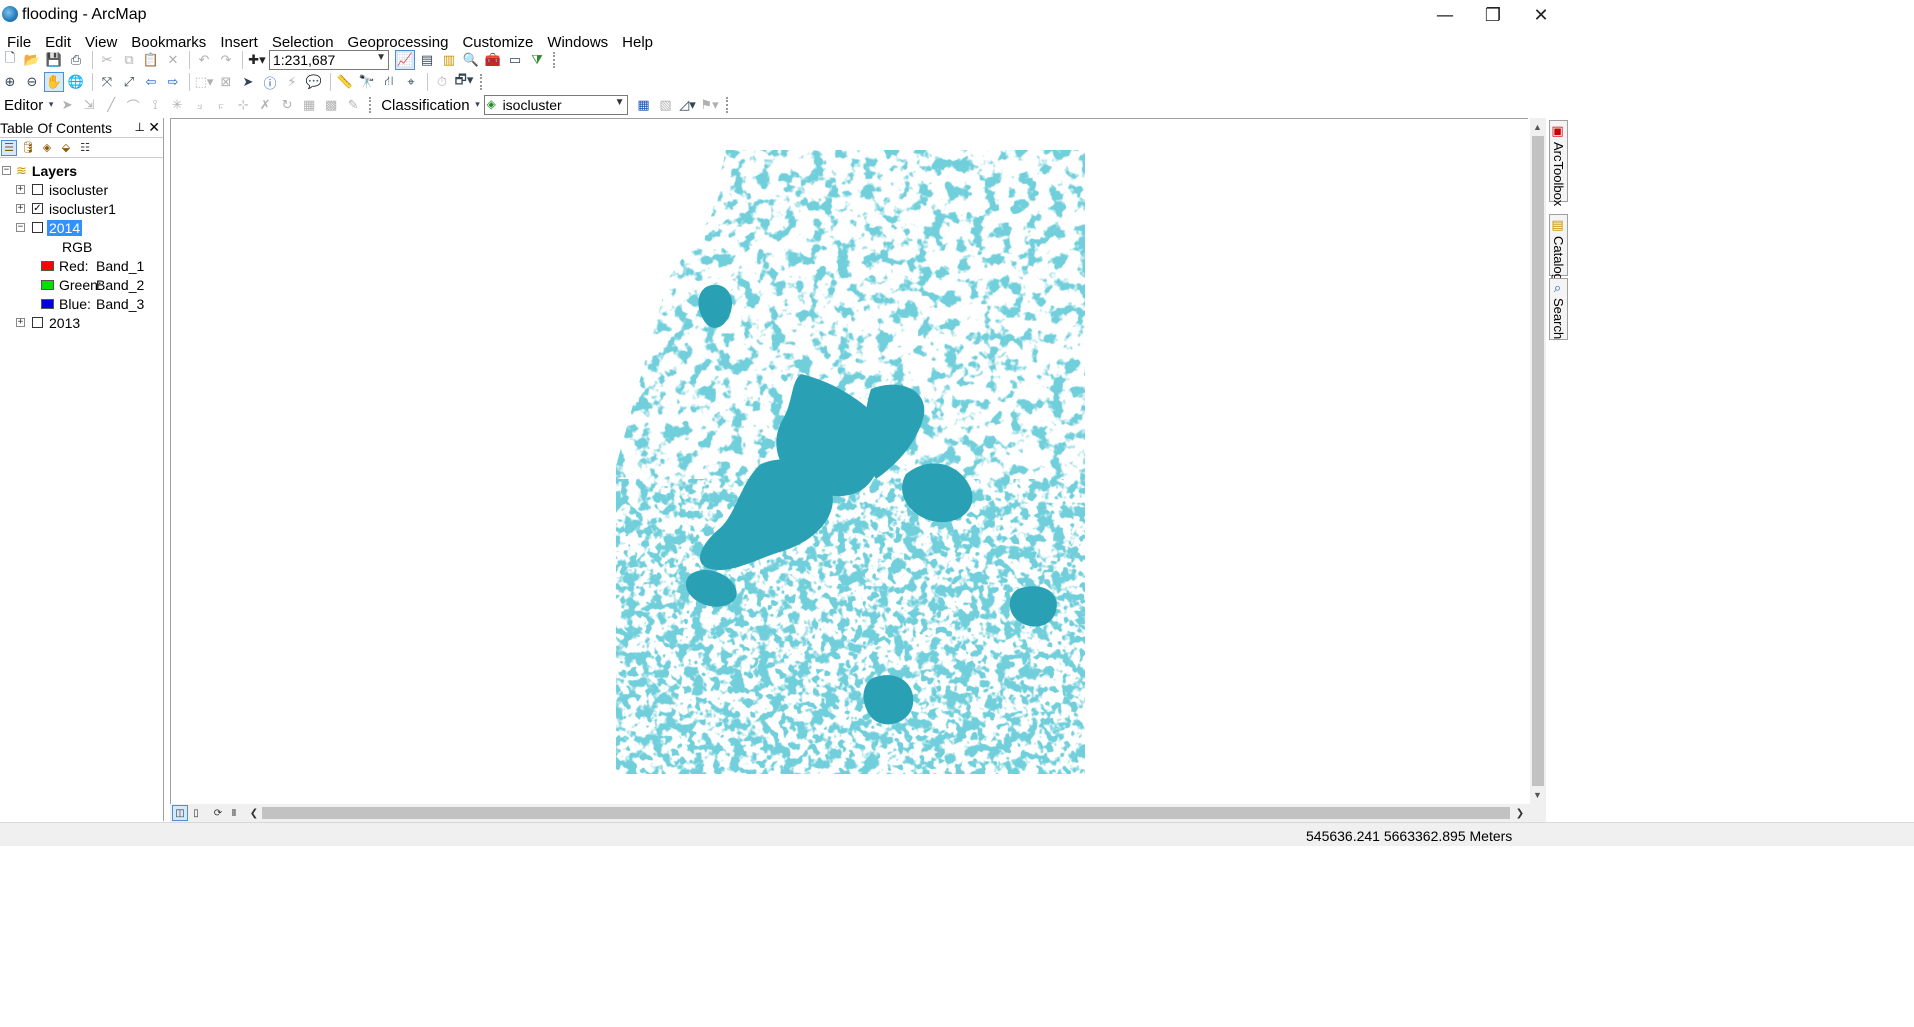 The height and width of the screenshot is (1027, 1914). I want to click on layer-row-2014: − 2014, so click(49, 227).